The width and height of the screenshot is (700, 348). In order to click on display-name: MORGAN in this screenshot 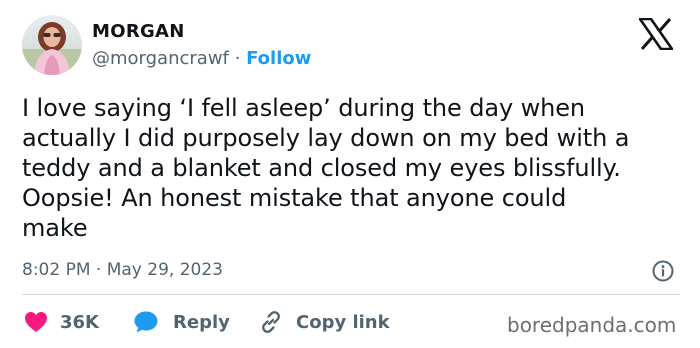, I will do `click(138, 32)`.